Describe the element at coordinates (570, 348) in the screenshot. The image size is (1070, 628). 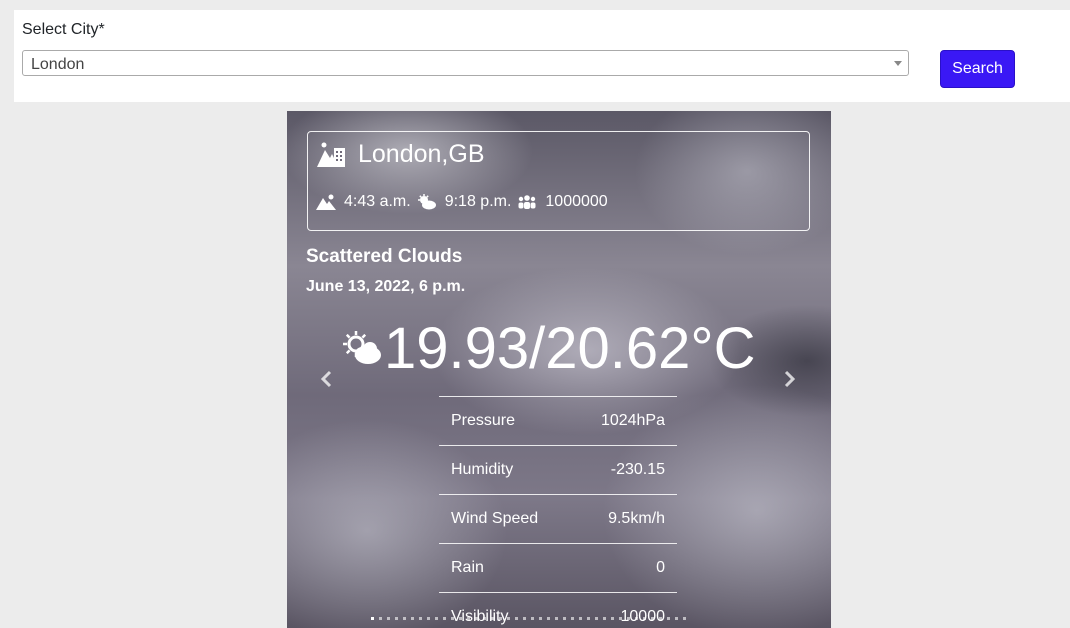
I see `temperature-value: 19.93/20.62°C` at that location.